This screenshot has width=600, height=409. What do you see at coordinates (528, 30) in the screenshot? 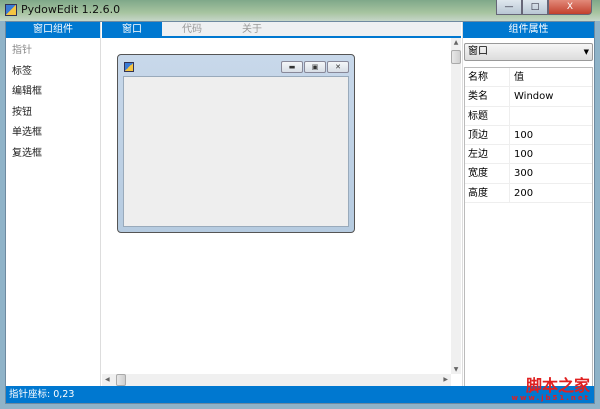
I see `property-panel-header: 组件属性` at bounding box center [528, 30].